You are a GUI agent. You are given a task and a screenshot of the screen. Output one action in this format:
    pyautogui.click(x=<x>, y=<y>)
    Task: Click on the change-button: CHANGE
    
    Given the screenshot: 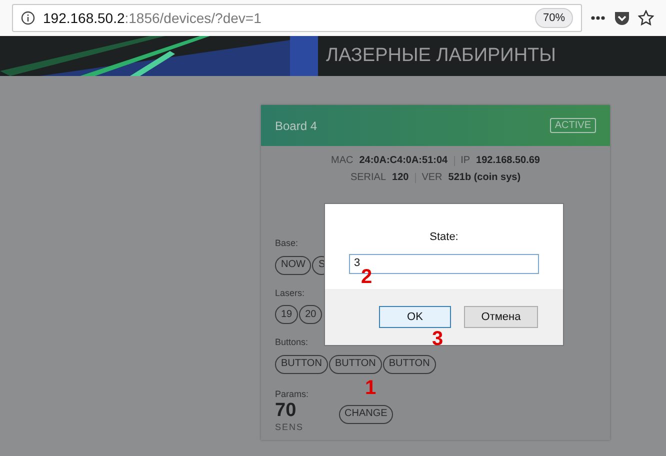 What is the action you would take?
    pyautogui.click(x=366, y=414)
    